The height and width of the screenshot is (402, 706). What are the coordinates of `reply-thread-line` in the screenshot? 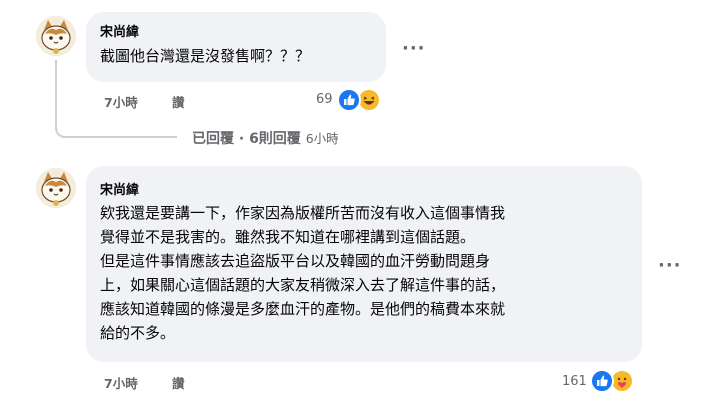 It's located at (116, 99).